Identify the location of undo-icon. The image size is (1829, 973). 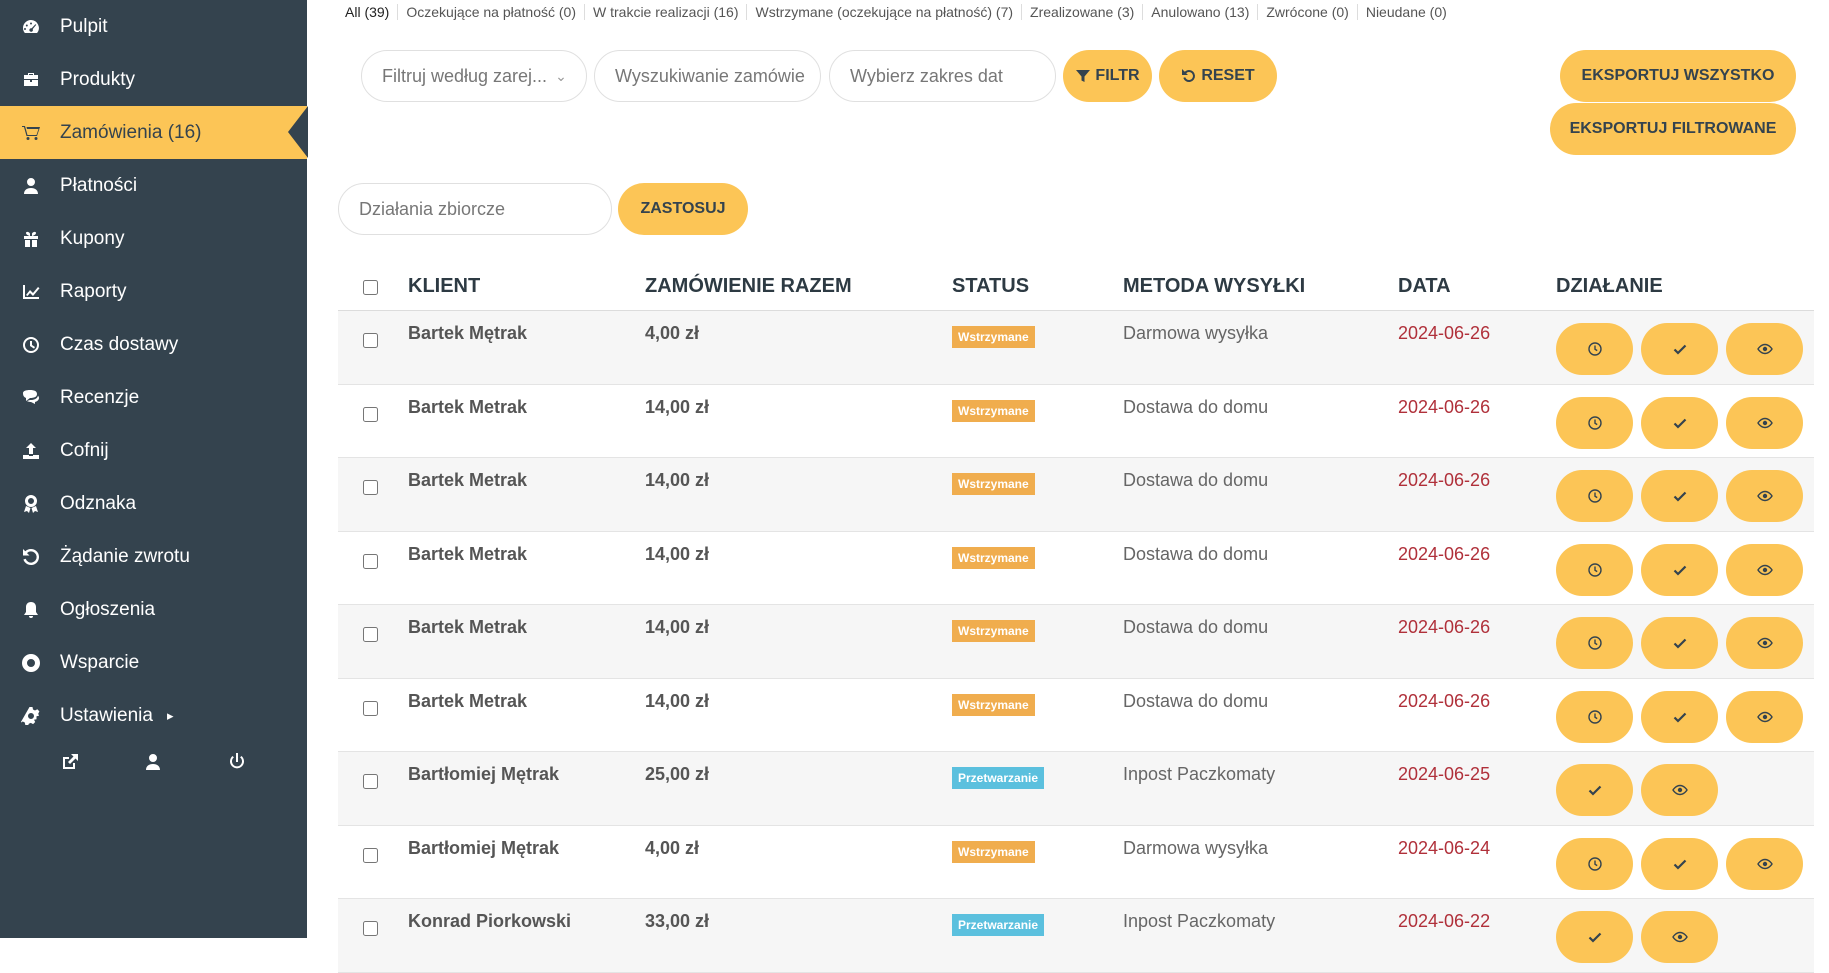
(31, 557).